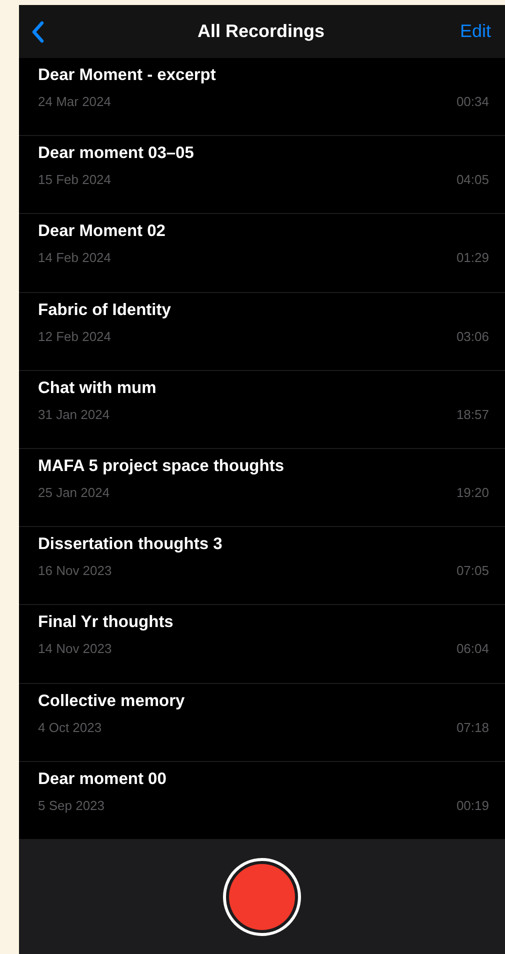 The image size is (505, 954). Describe the element at coordinates (262, 175) in the screenshot. I see `recording-item: Dear moment 03–05 15 Feb 2024 04:05` at that location.